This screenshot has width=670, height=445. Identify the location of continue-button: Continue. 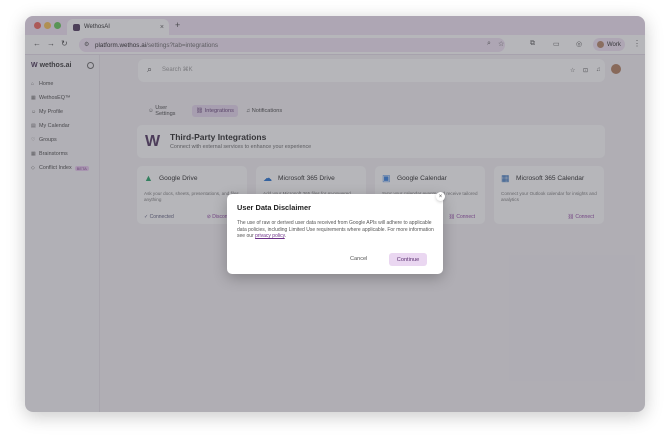
(408, 259).